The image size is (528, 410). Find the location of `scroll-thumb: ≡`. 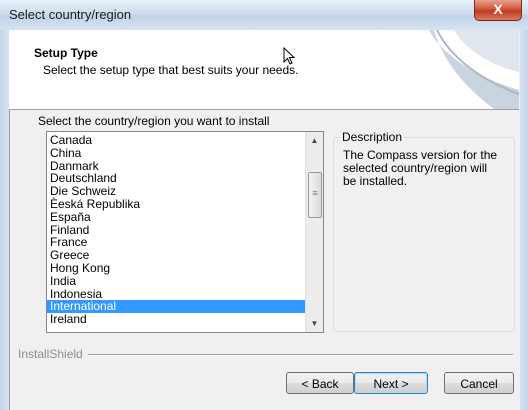

scroll-thumb: ≡ is located at coordinates (315, 195).